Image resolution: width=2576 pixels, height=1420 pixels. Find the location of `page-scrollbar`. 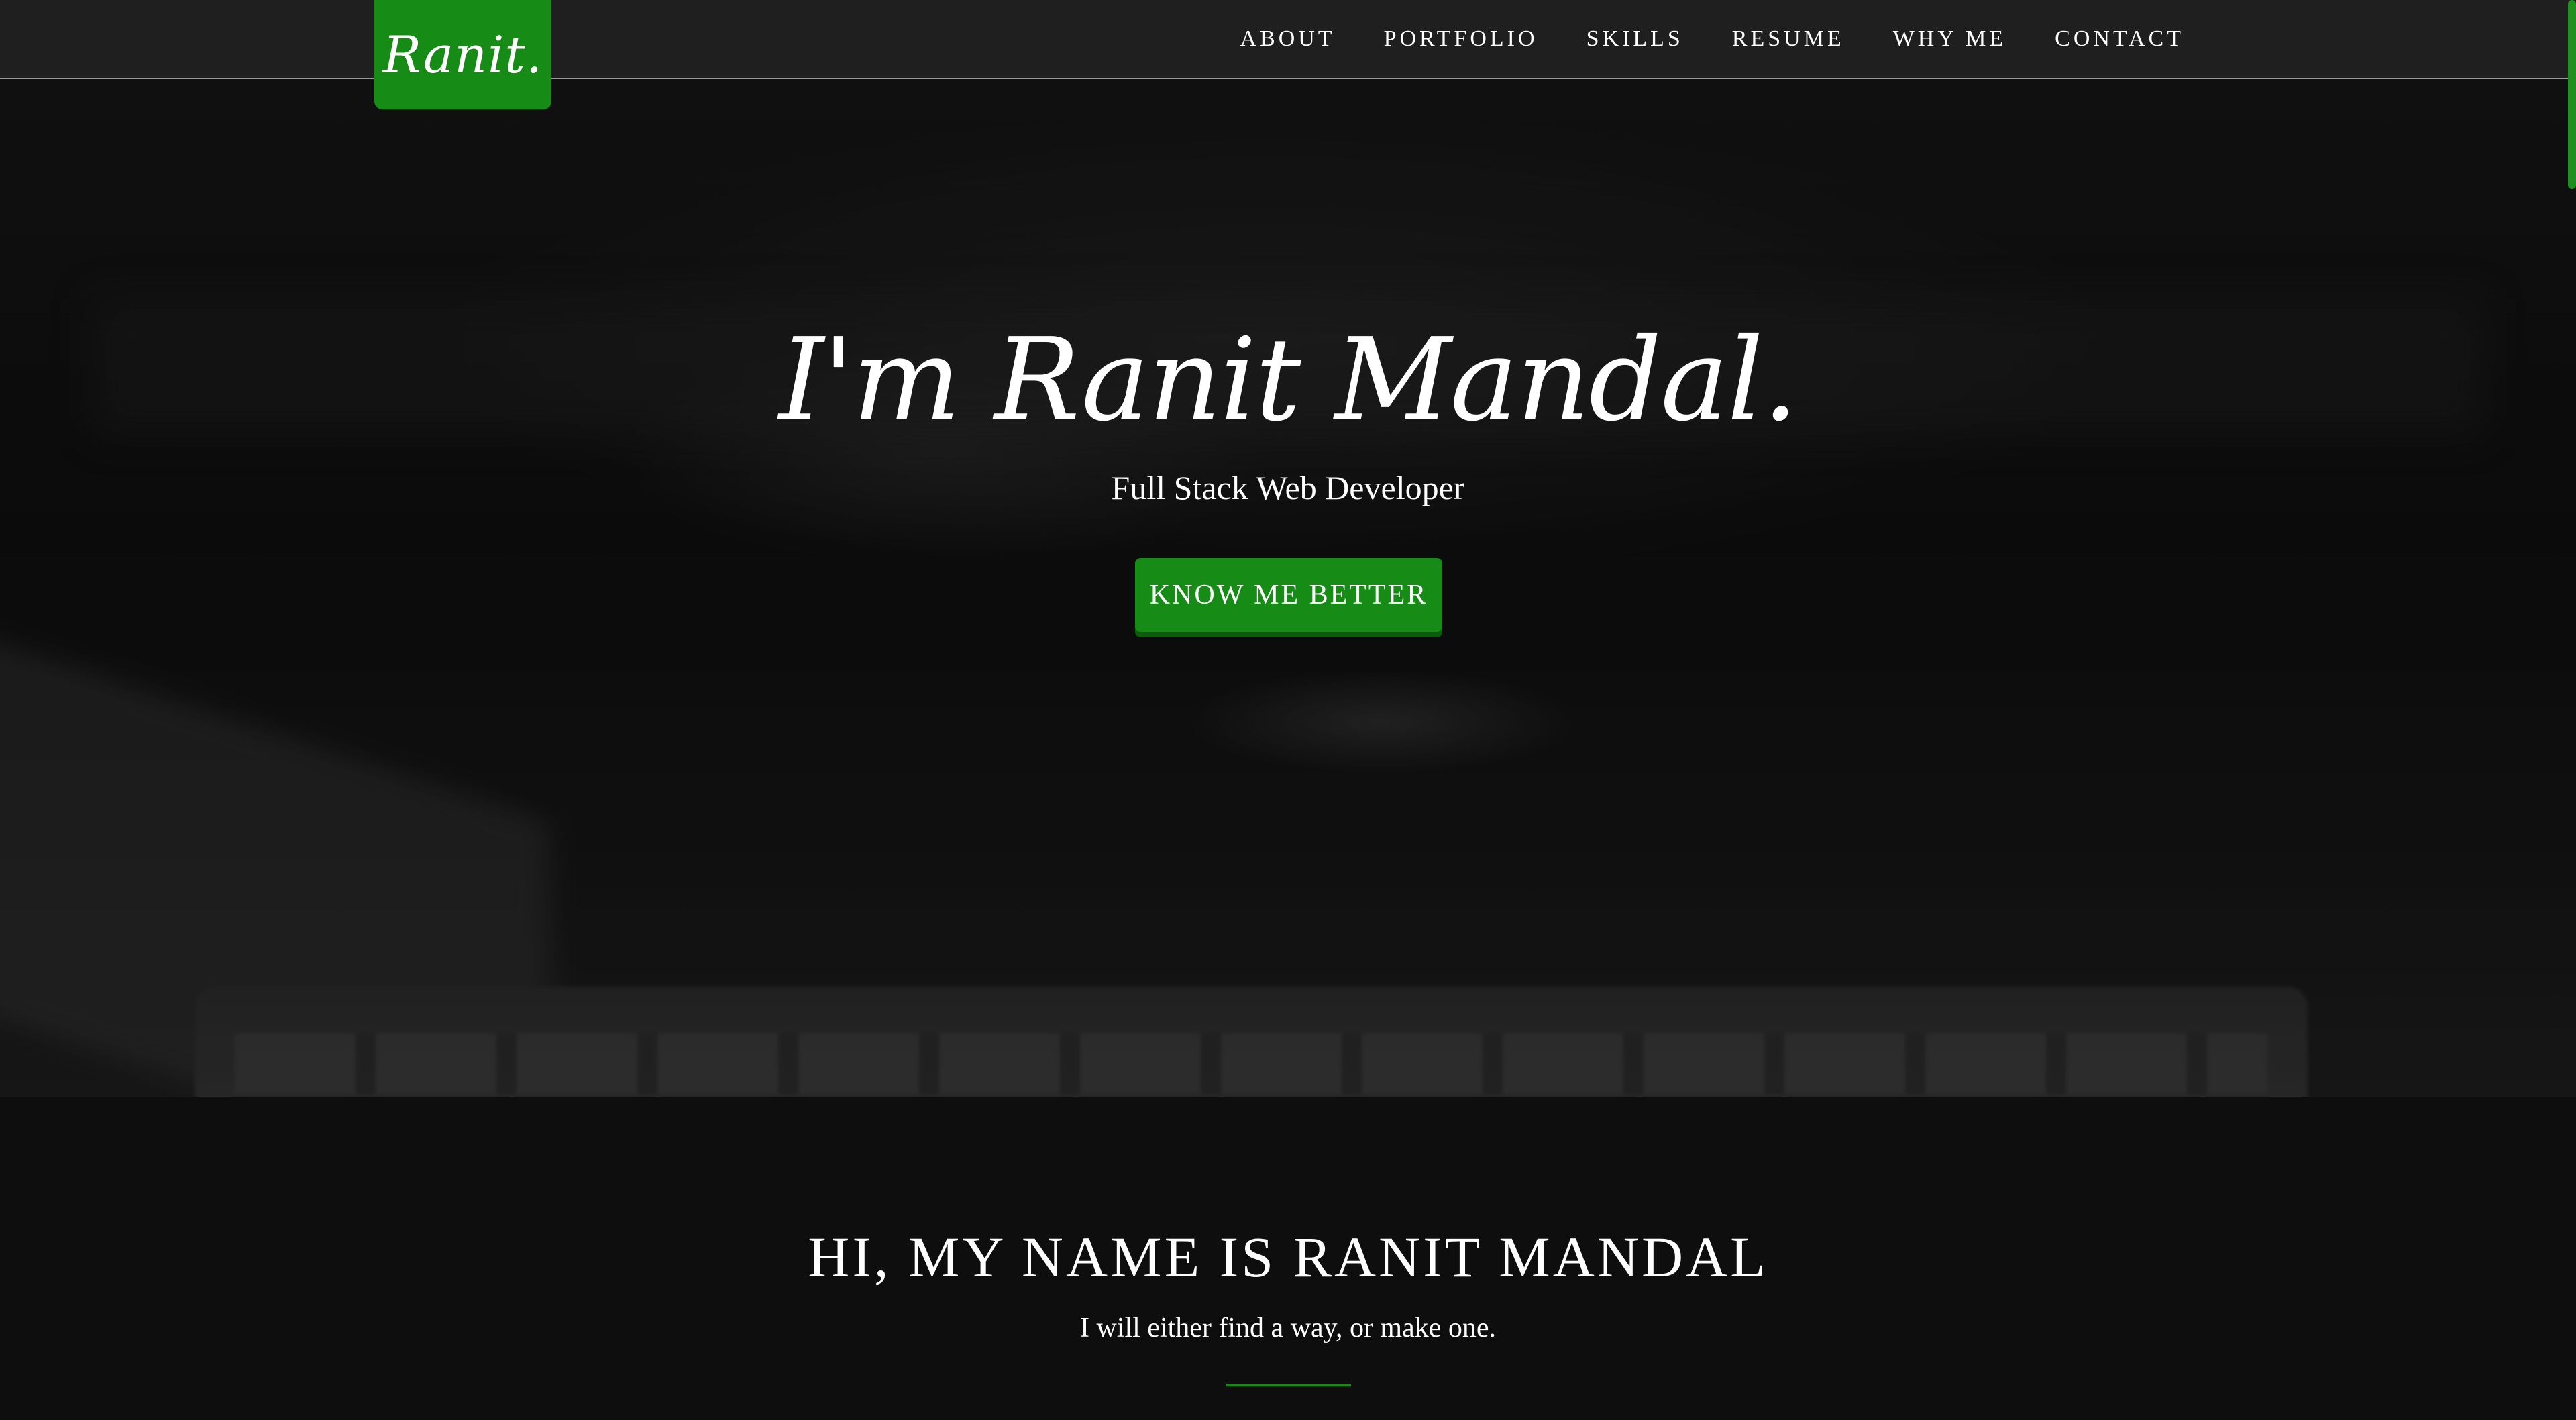

page-scrollbar is located at coordinates (2571, 710).